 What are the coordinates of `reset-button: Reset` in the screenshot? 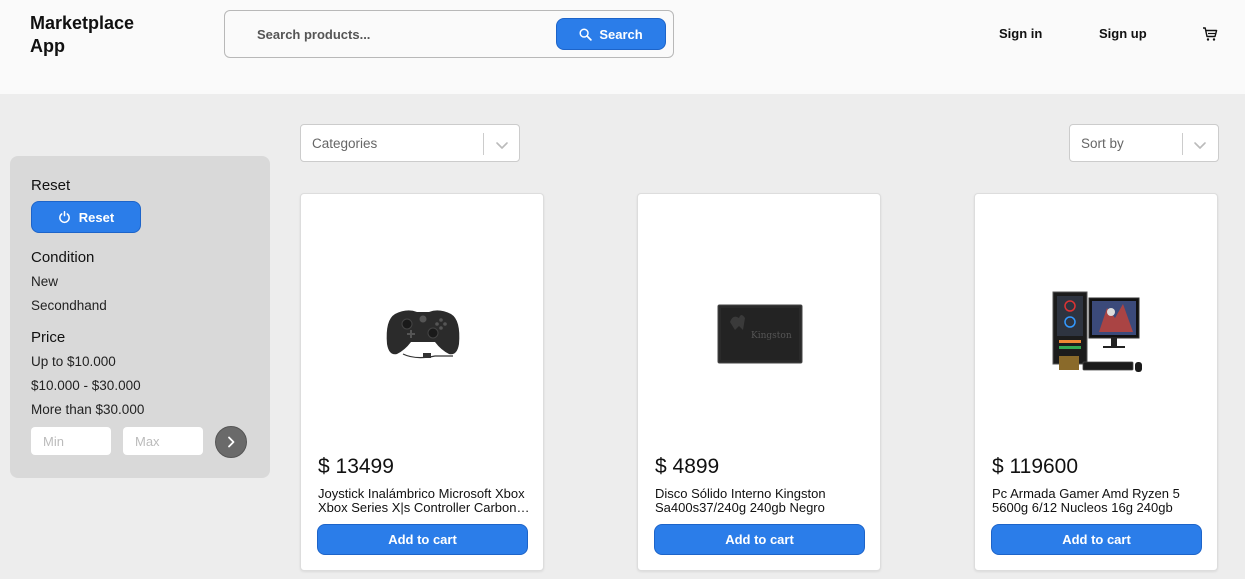 It's located at (86, 217).